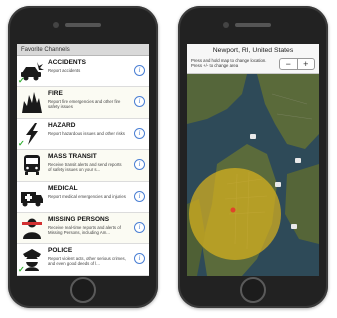  I want to click on channel-title: MEDICAL, so click(63, 188).